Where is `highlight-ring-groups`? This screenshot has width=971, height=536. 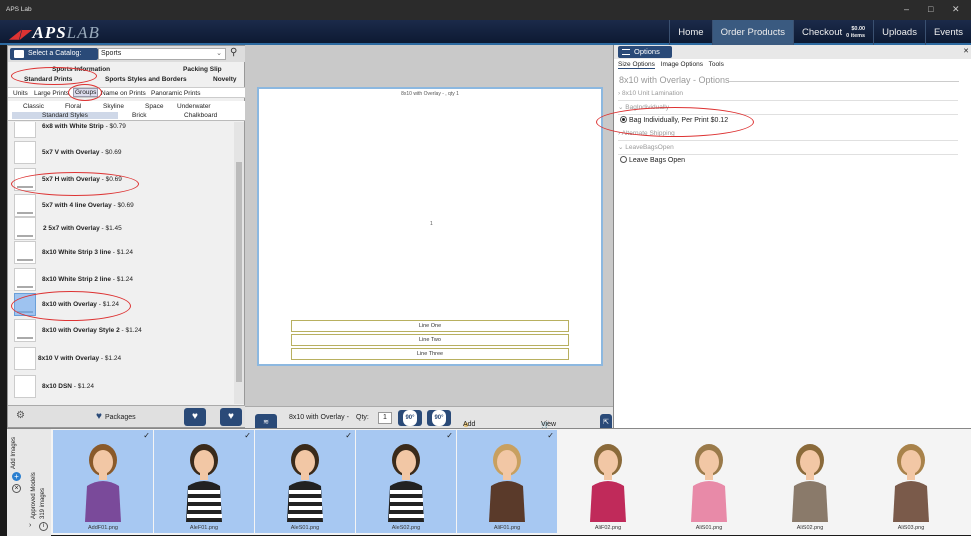 highlight-ring-groups is located at coordinates (85, 92).